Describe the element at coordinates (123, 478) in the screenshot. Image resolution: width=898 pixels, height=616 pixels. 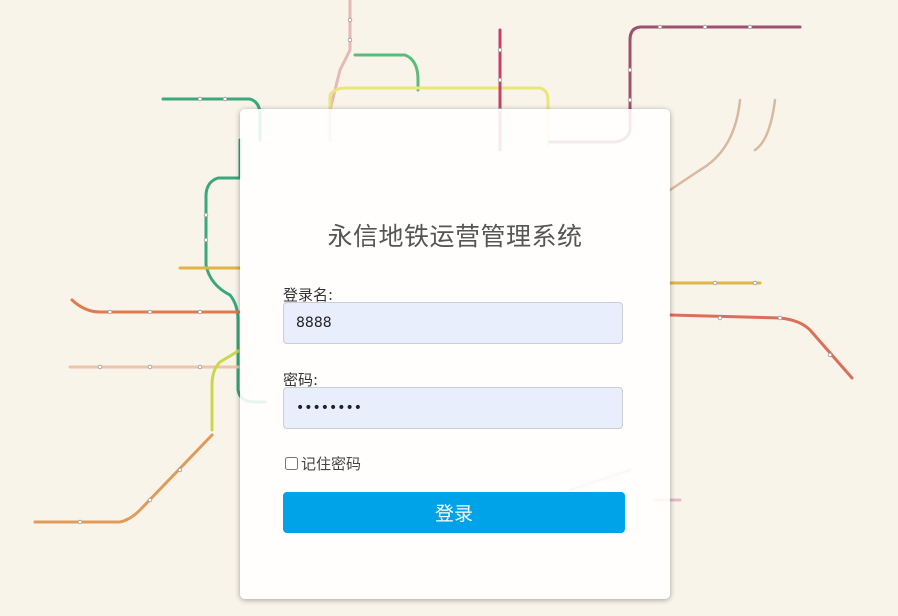
I see `map-line-orange-bottom` at that location.